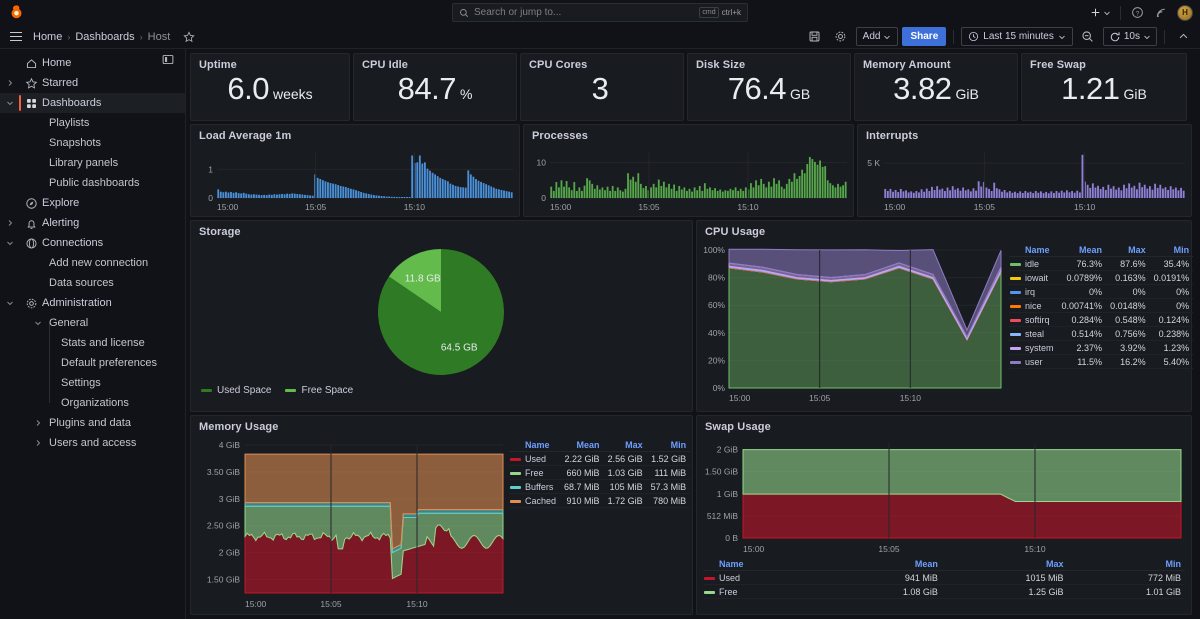  Describe the element at coordinates (1100, 13) in the screenshot. I see `create-new-button` at that location.